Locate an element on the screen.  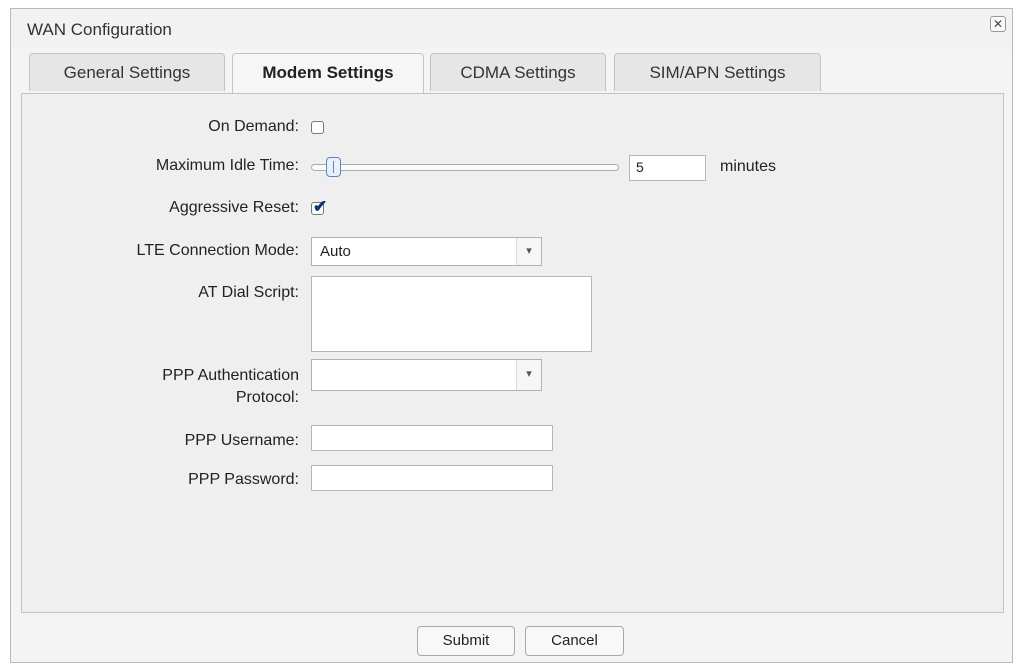
aggressive-reset-checkbox: ✔ is located at coordinates (319, 206).